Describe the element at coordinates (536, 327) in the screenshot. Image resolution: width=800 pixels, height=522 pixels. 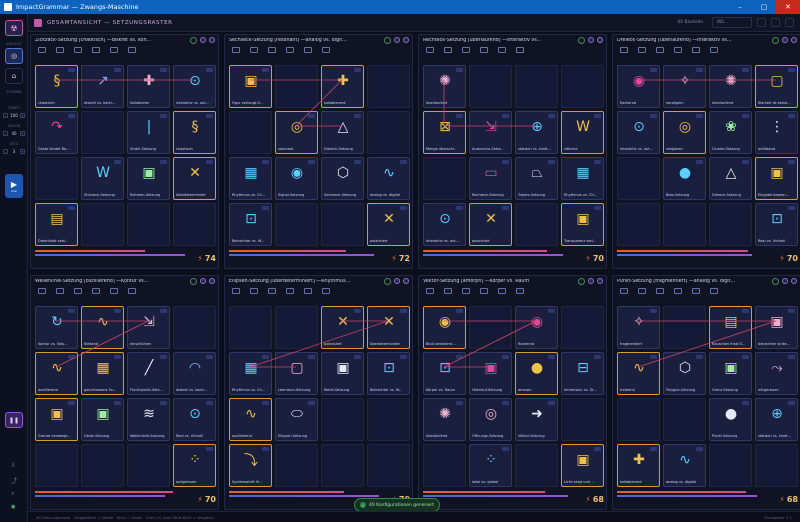
I see `grid-cell: ◉ flackernd` at that location.